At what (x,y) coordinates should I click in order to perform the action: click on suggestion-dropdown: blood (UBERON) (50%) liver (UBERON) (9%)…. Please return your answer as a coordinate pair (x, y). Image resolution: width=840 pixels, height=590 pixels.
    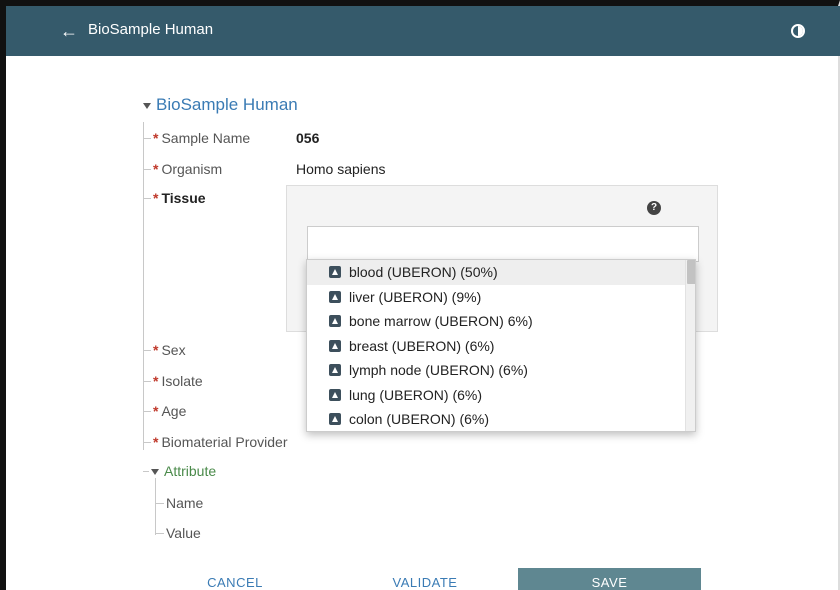
    Looking at the image, I should click on (501, 345).